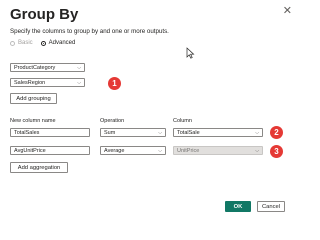  What do you see at coordinates (47, 82) in the screenshot?
I see `group-column-select-2: SalesRegion ⌵` at bounding box center [47, 82].